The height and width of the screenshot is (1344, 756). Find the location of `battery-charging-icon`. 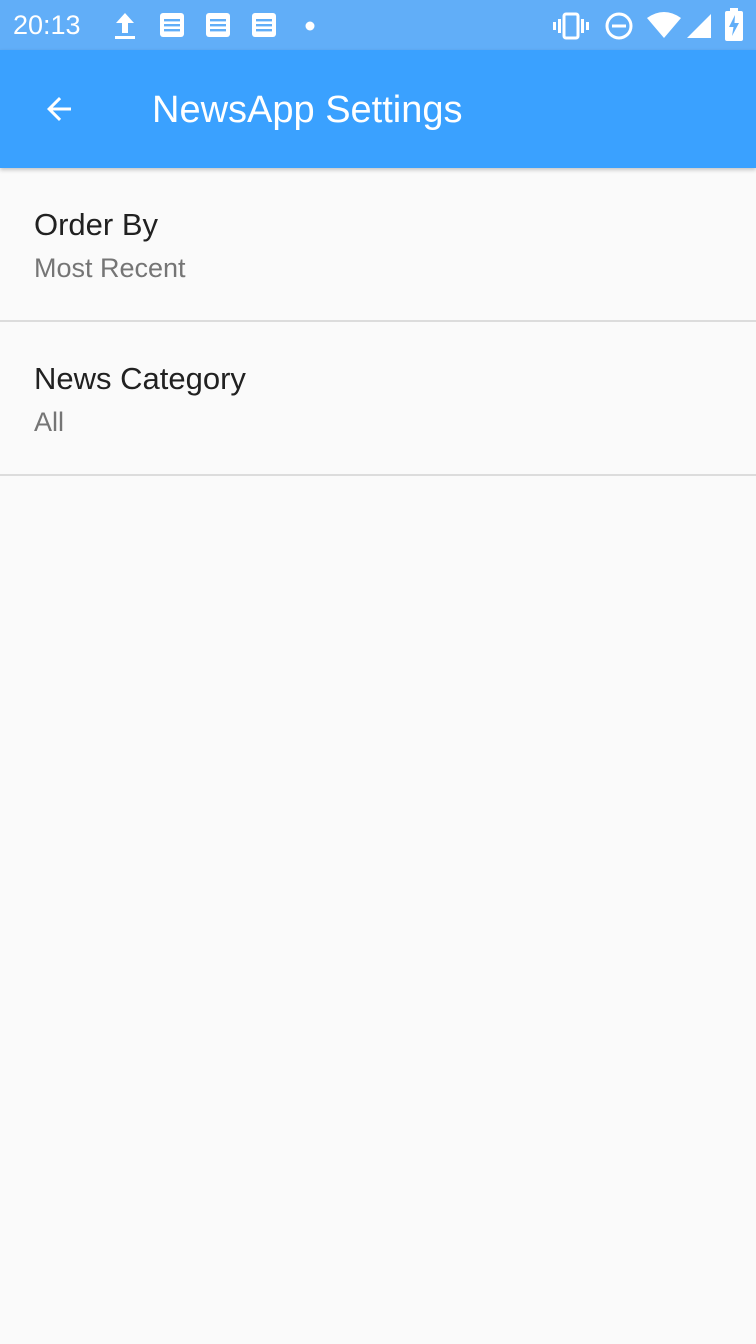

battery-charging-icon is located at coordinates (734, 24).